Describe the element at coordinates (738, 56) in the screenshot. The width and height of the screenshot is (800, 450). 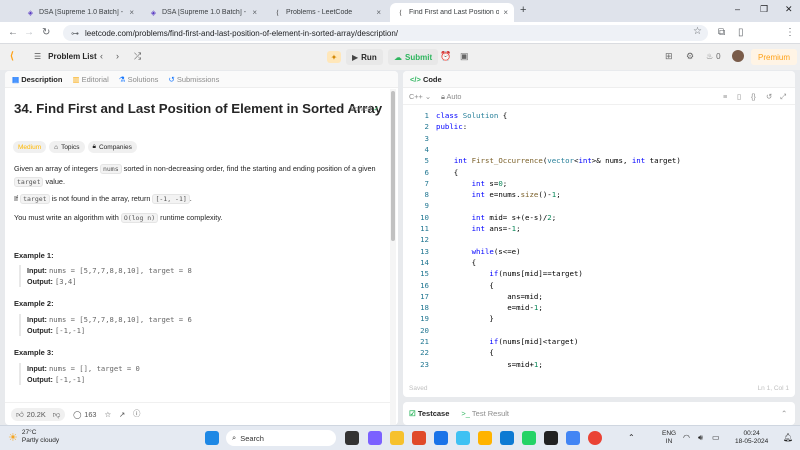
I see `user-avatar` at that location.